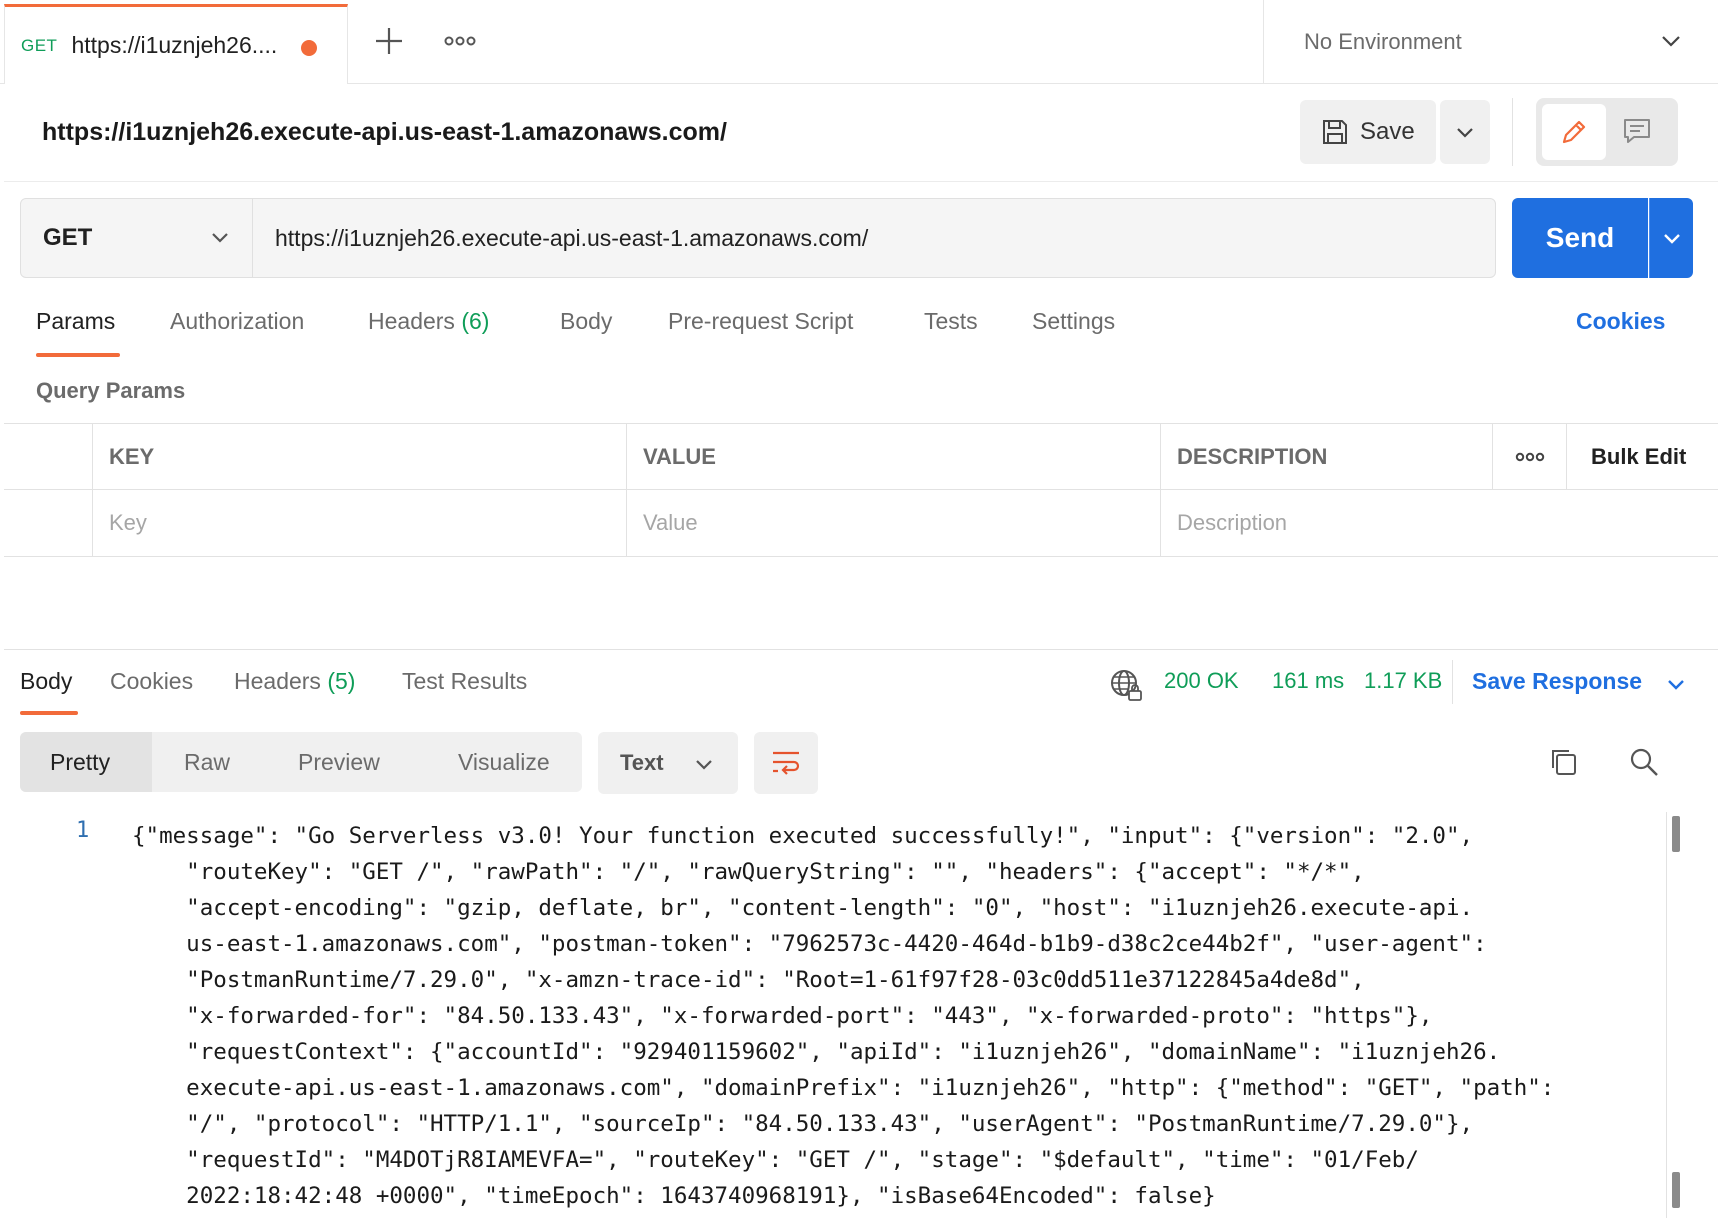 This screenshot has height=1218, width=1718. I want to click on response-tab-cookies: Cookies, so click(151, 681).